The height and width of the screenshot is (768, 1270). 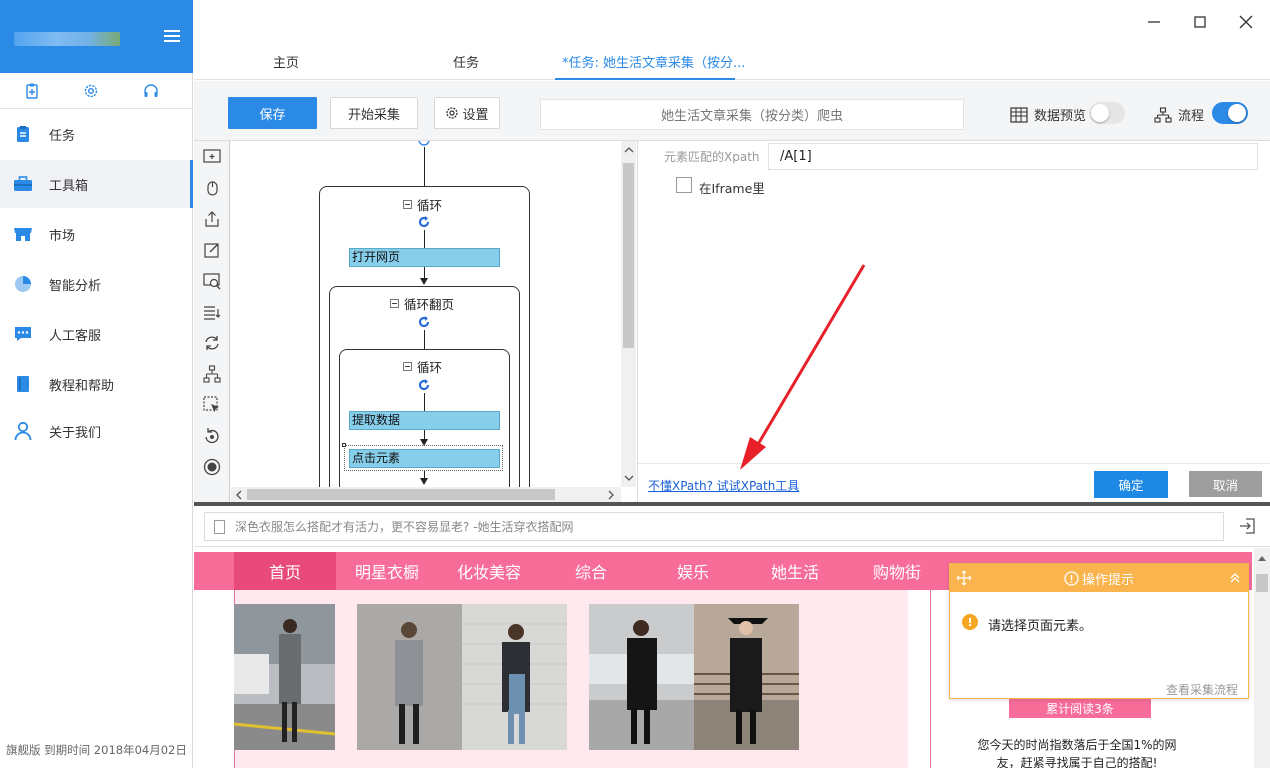 I want to click on view-flow-link: 查看采集流程, so click(x=1202, y=689).